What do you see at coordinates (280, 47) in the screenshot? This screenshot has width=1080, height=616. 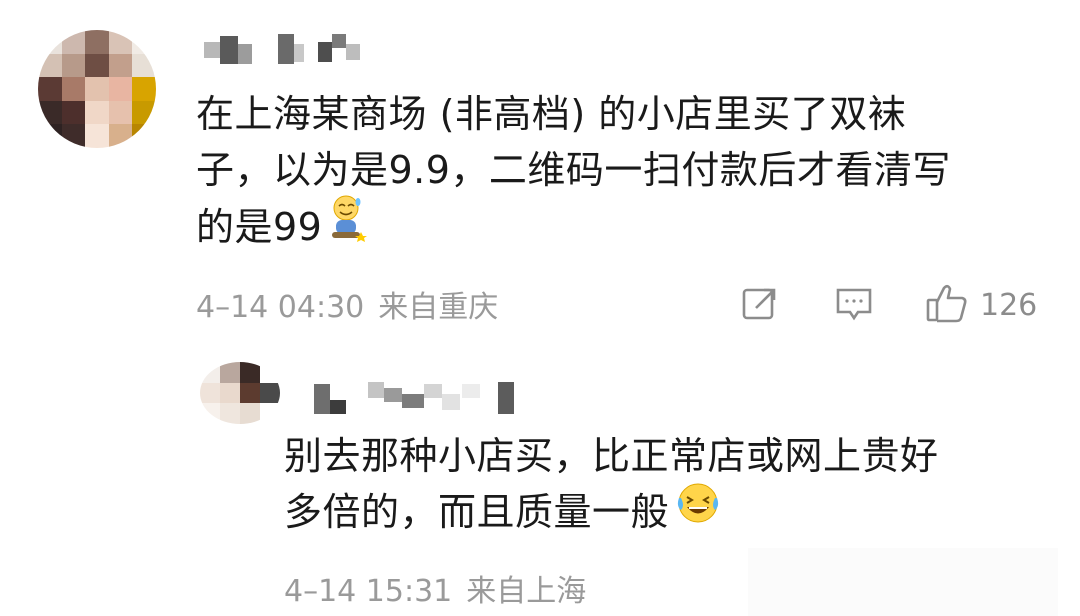 I see `username-masked` at bounding box center [280, 47].